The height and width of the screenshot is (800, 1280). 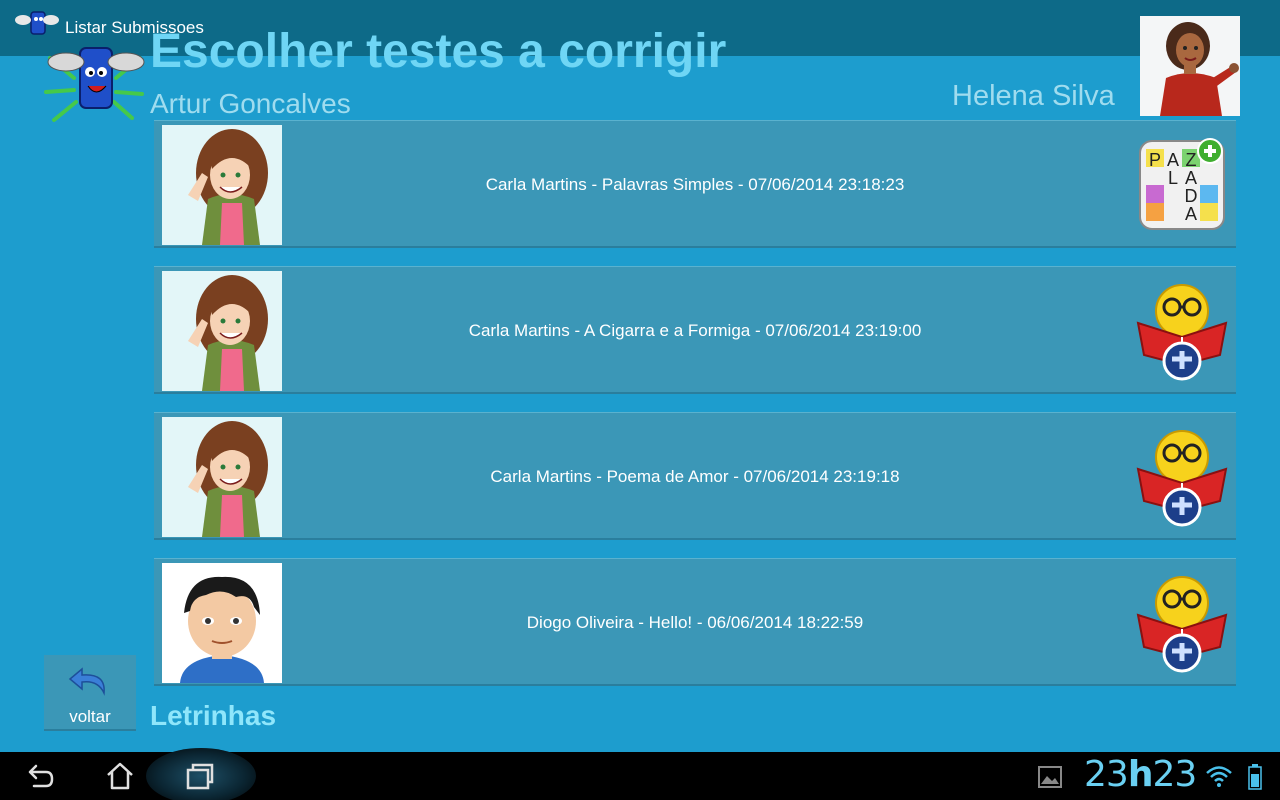 I want to click on boy-avatar, so click(x=222, y=623).